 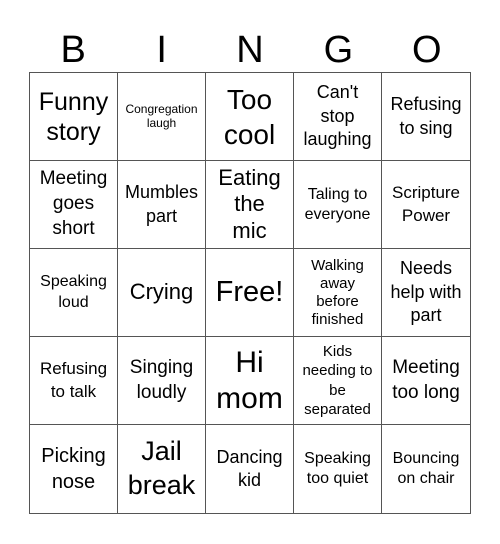 I want to click on bingo-cell: Congregation laugh, so click(x=162, y=117).